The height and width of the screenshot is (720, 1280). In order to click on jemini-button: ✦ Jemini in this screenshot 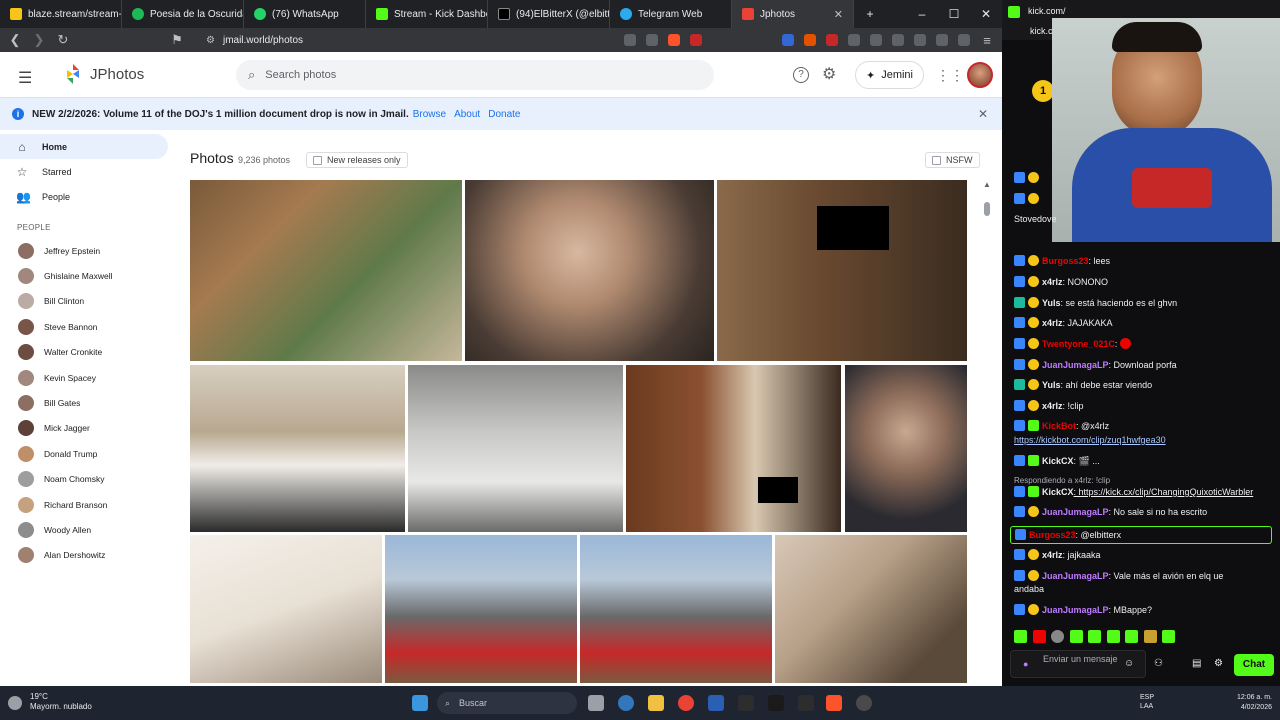, I will do `click(889, 75)`.